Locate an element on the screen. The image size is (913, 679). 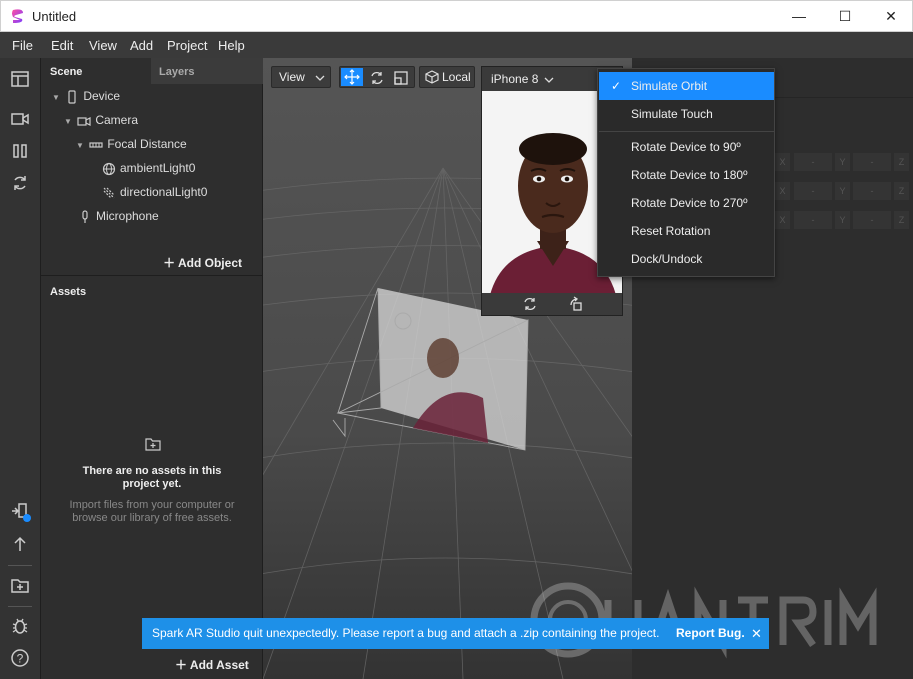
rotate-device-icon is located at coordinates (576, 304).